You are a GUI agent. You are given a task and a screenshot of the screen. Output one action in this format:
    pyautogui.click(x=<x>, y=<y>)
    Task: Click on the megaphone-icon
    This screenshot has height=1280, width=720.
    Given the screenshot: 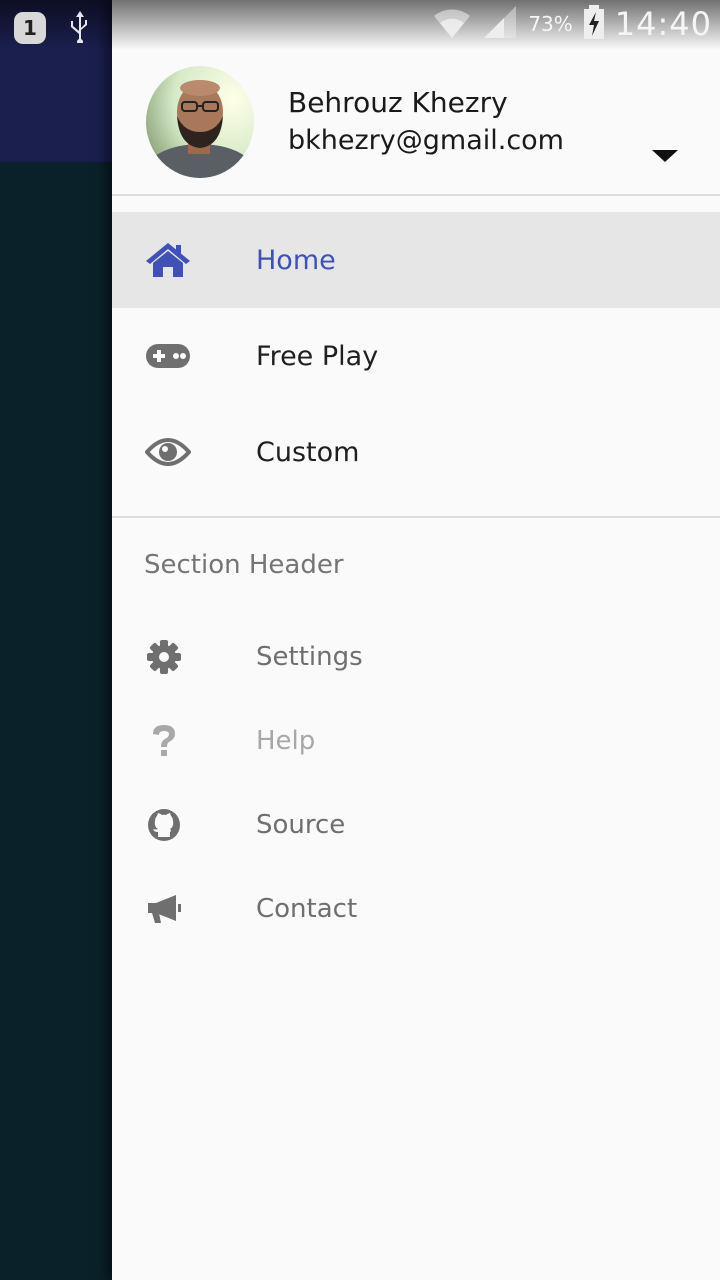 What is the action you would take?
    pyautogui.click(x=164, y=909)
    